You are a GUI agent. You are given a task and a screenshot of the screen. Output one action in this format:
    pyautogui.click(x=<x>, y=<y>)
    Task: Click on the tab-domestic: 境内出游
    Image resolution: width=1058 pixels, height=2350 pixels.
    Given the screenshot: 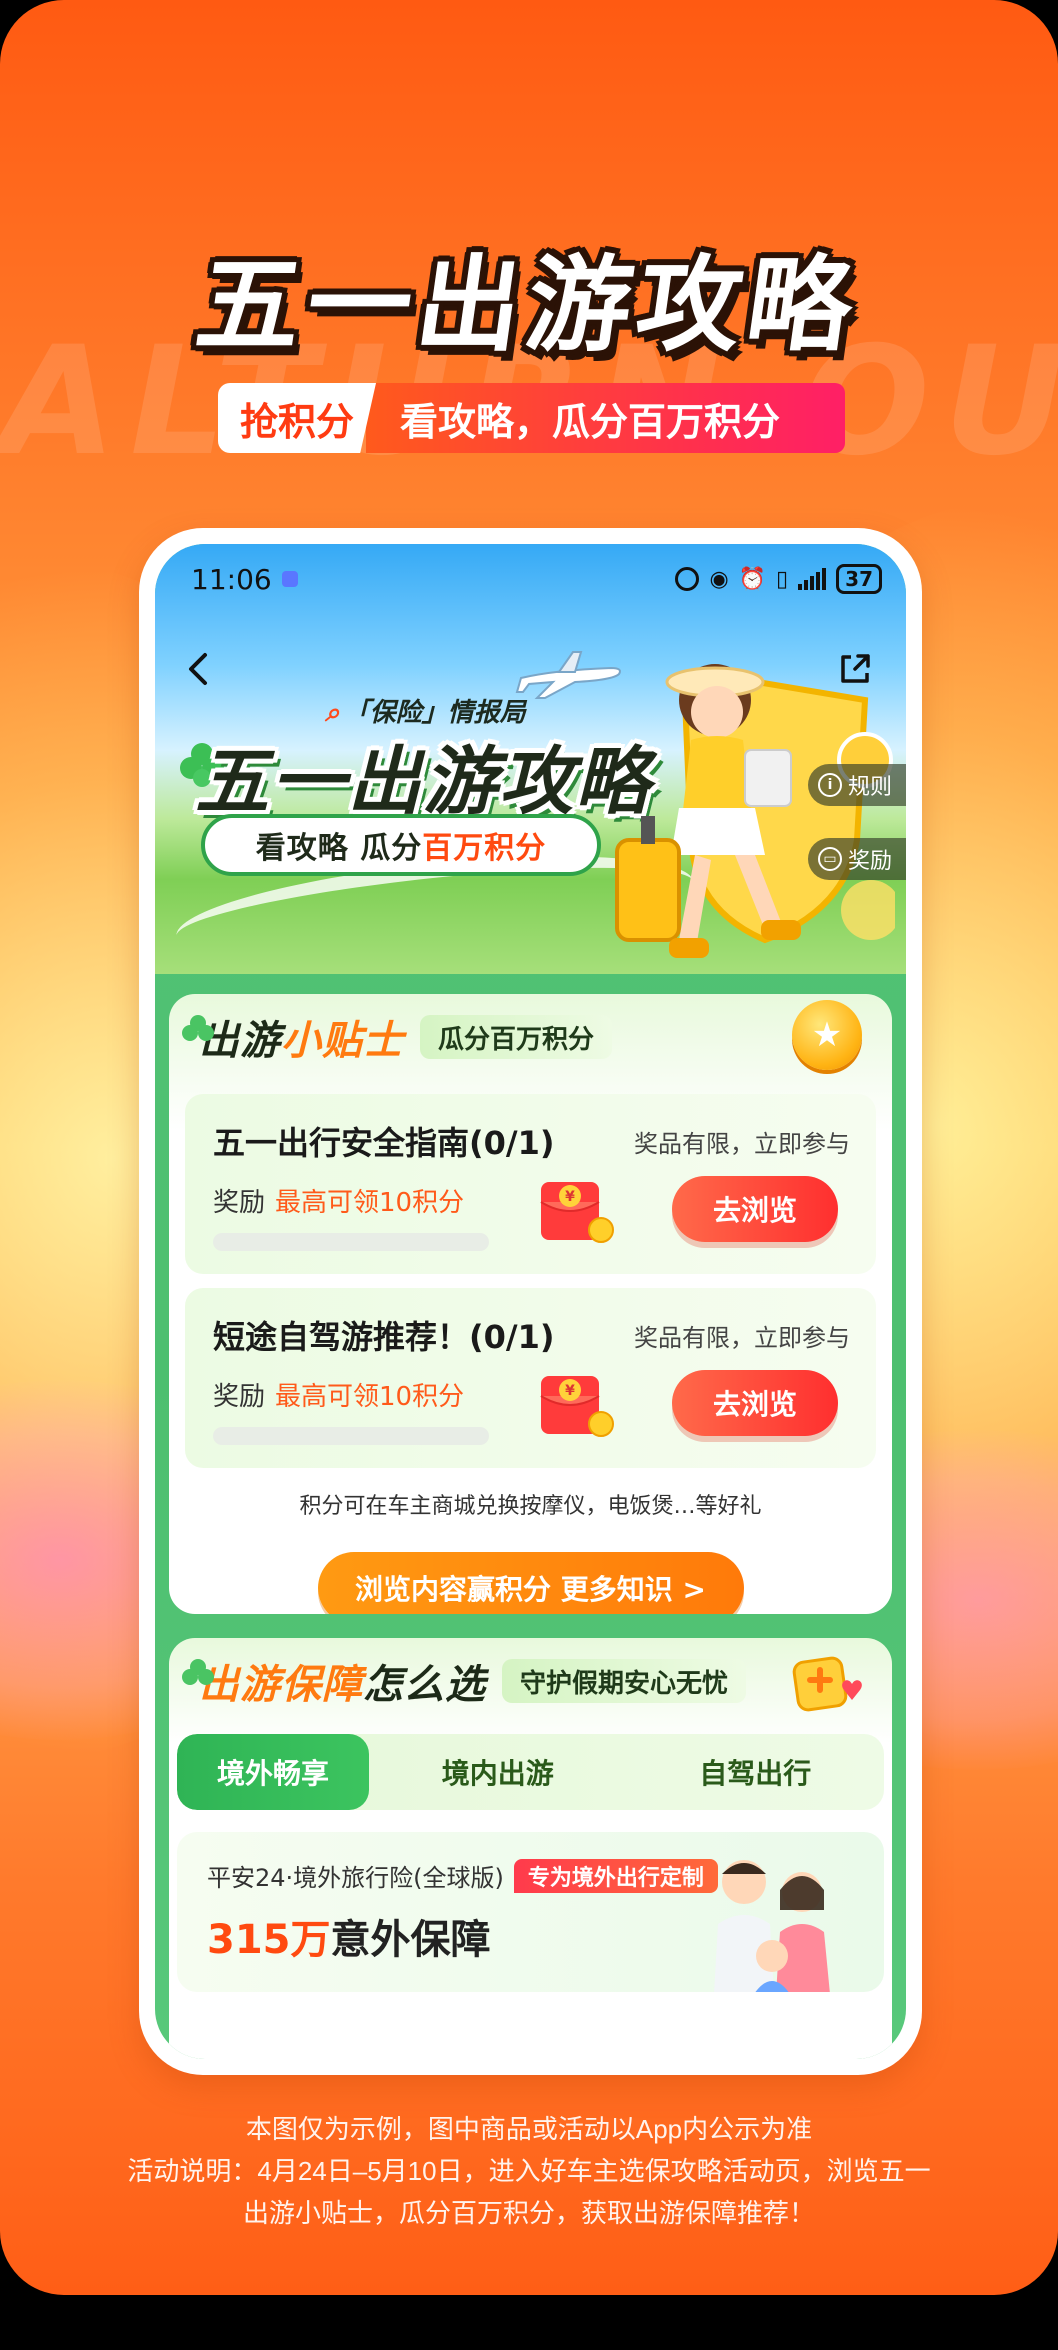 What is the action you would take?
    pyautogui.click(x=498, y=1772)
    